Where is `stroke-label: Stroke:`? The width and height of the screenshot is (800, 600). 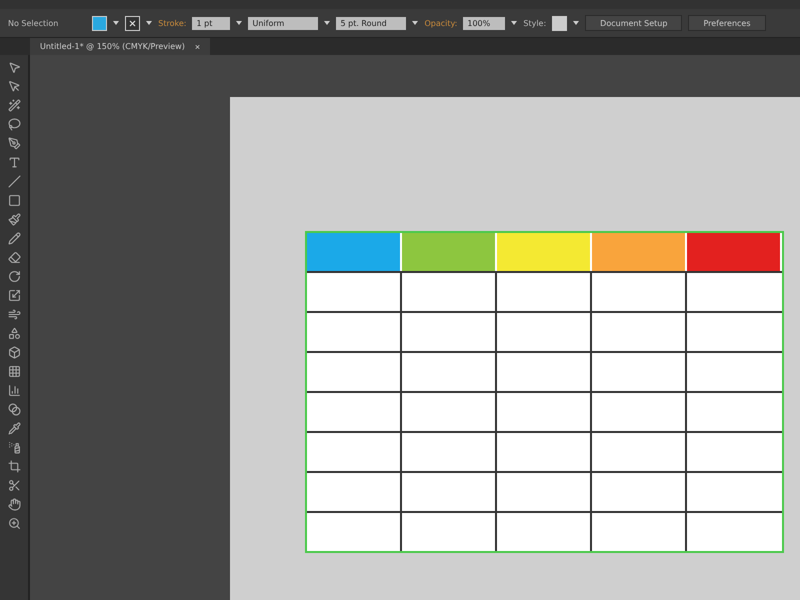 stroke-label: Stroke: is located at coordinates (172, 23).